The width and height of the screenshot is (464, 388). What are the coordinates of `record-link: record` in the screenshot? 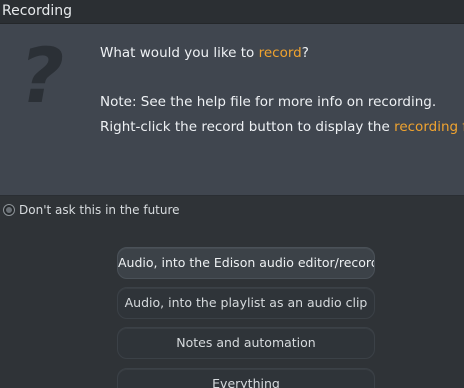 It's located at (280, 53).